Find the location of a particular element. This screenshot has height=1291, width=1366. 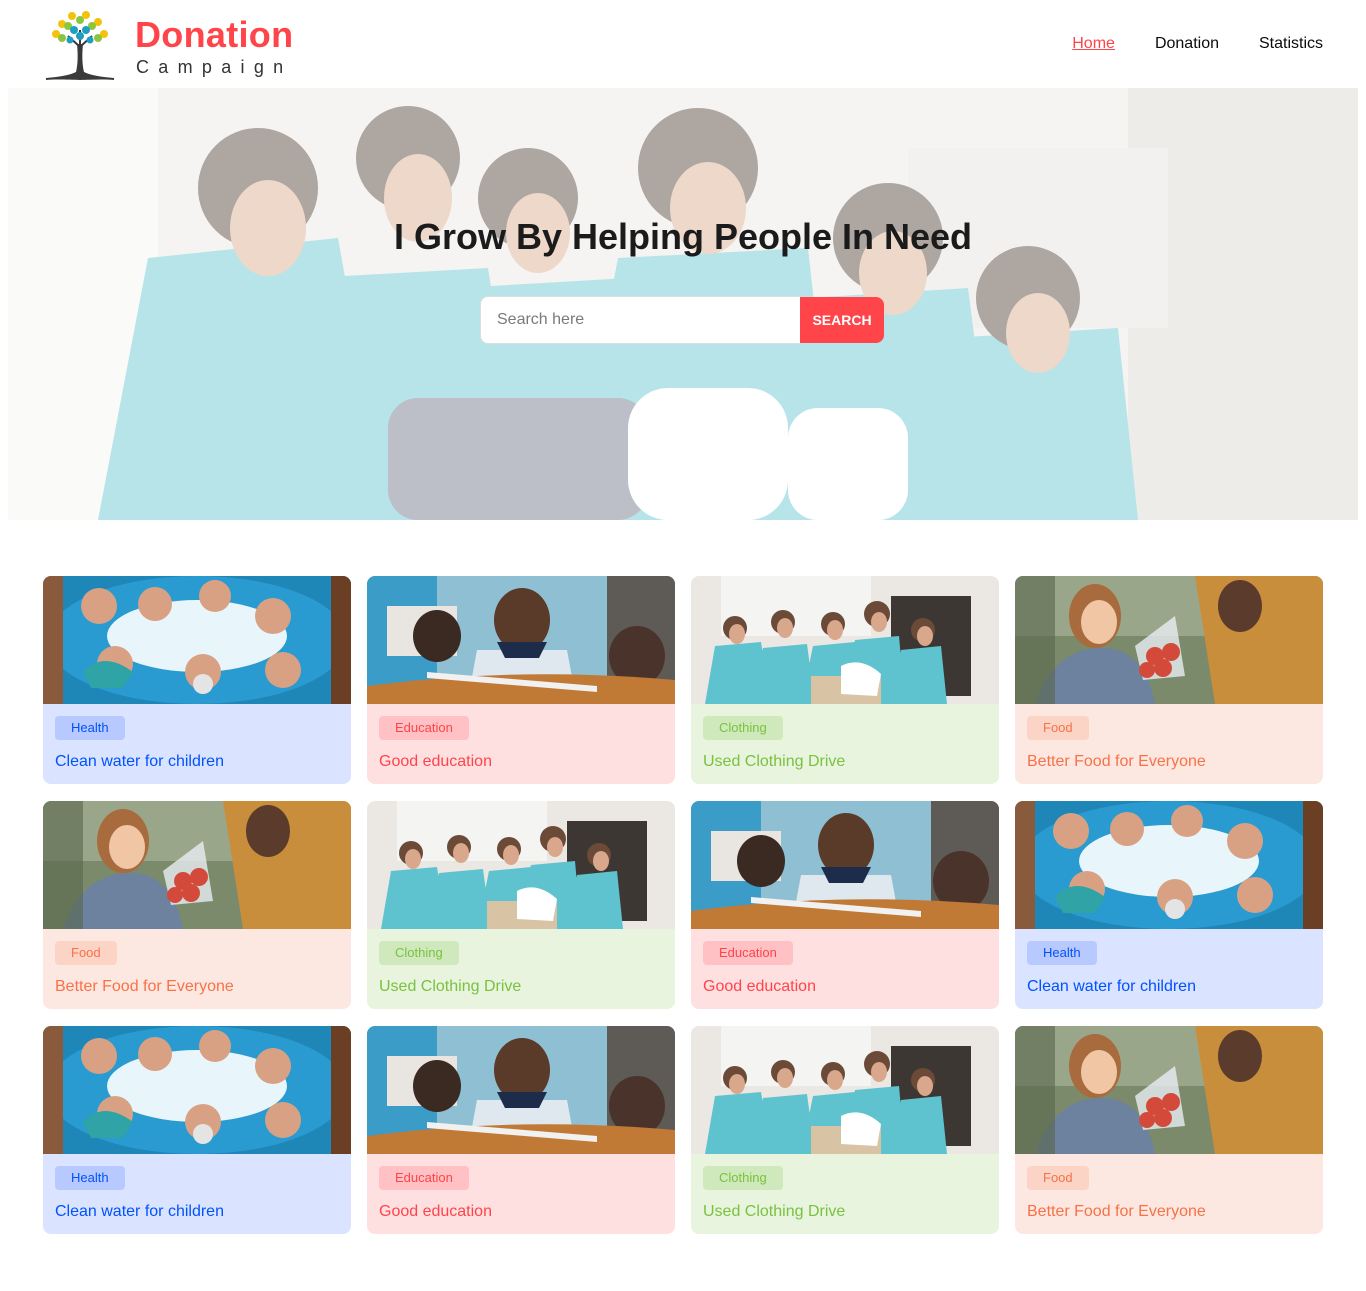

tree-logo-icon is located at coordinates (80, 45).